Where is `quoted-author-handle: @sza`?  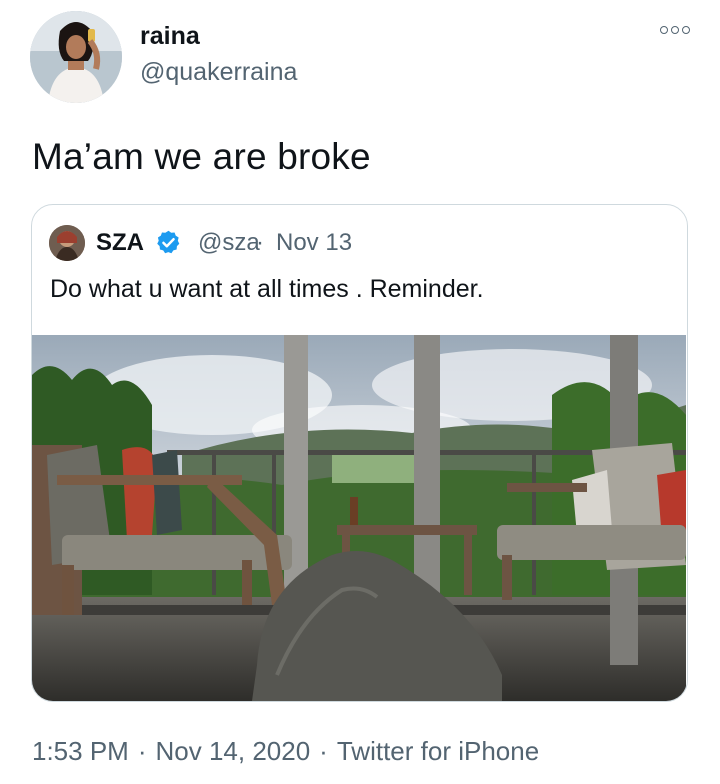
quoted-author-handle: @sza is located at coordinates (229, 242).